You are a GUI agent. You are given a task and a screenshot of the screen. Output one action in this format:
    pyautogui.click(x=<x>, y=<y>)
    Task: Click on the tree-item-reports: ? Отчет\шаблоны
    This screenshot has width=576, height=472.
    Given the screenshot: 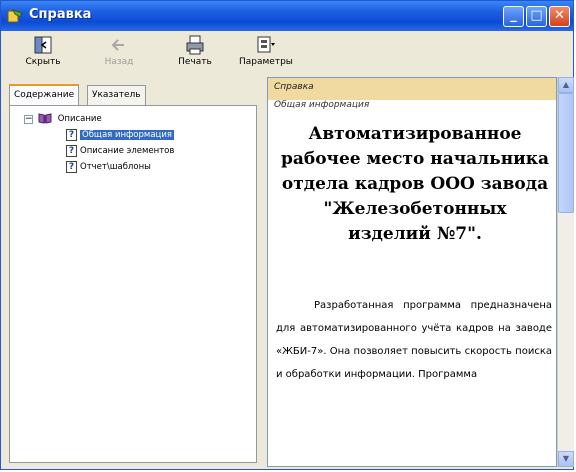 What is the action you would take?
    pyautogui.click(x=108, y=167)
    